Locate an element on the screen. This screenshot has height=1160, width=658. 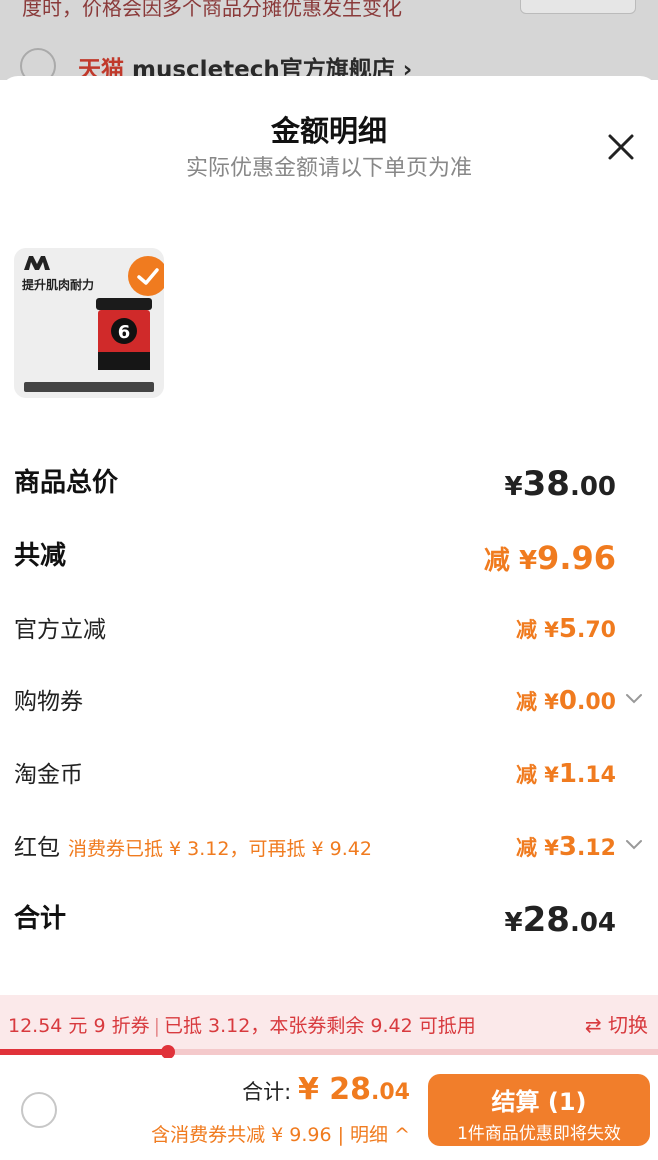
coupon-name: 12.54 元 9 折券 is located at coordinates (79, 1026).